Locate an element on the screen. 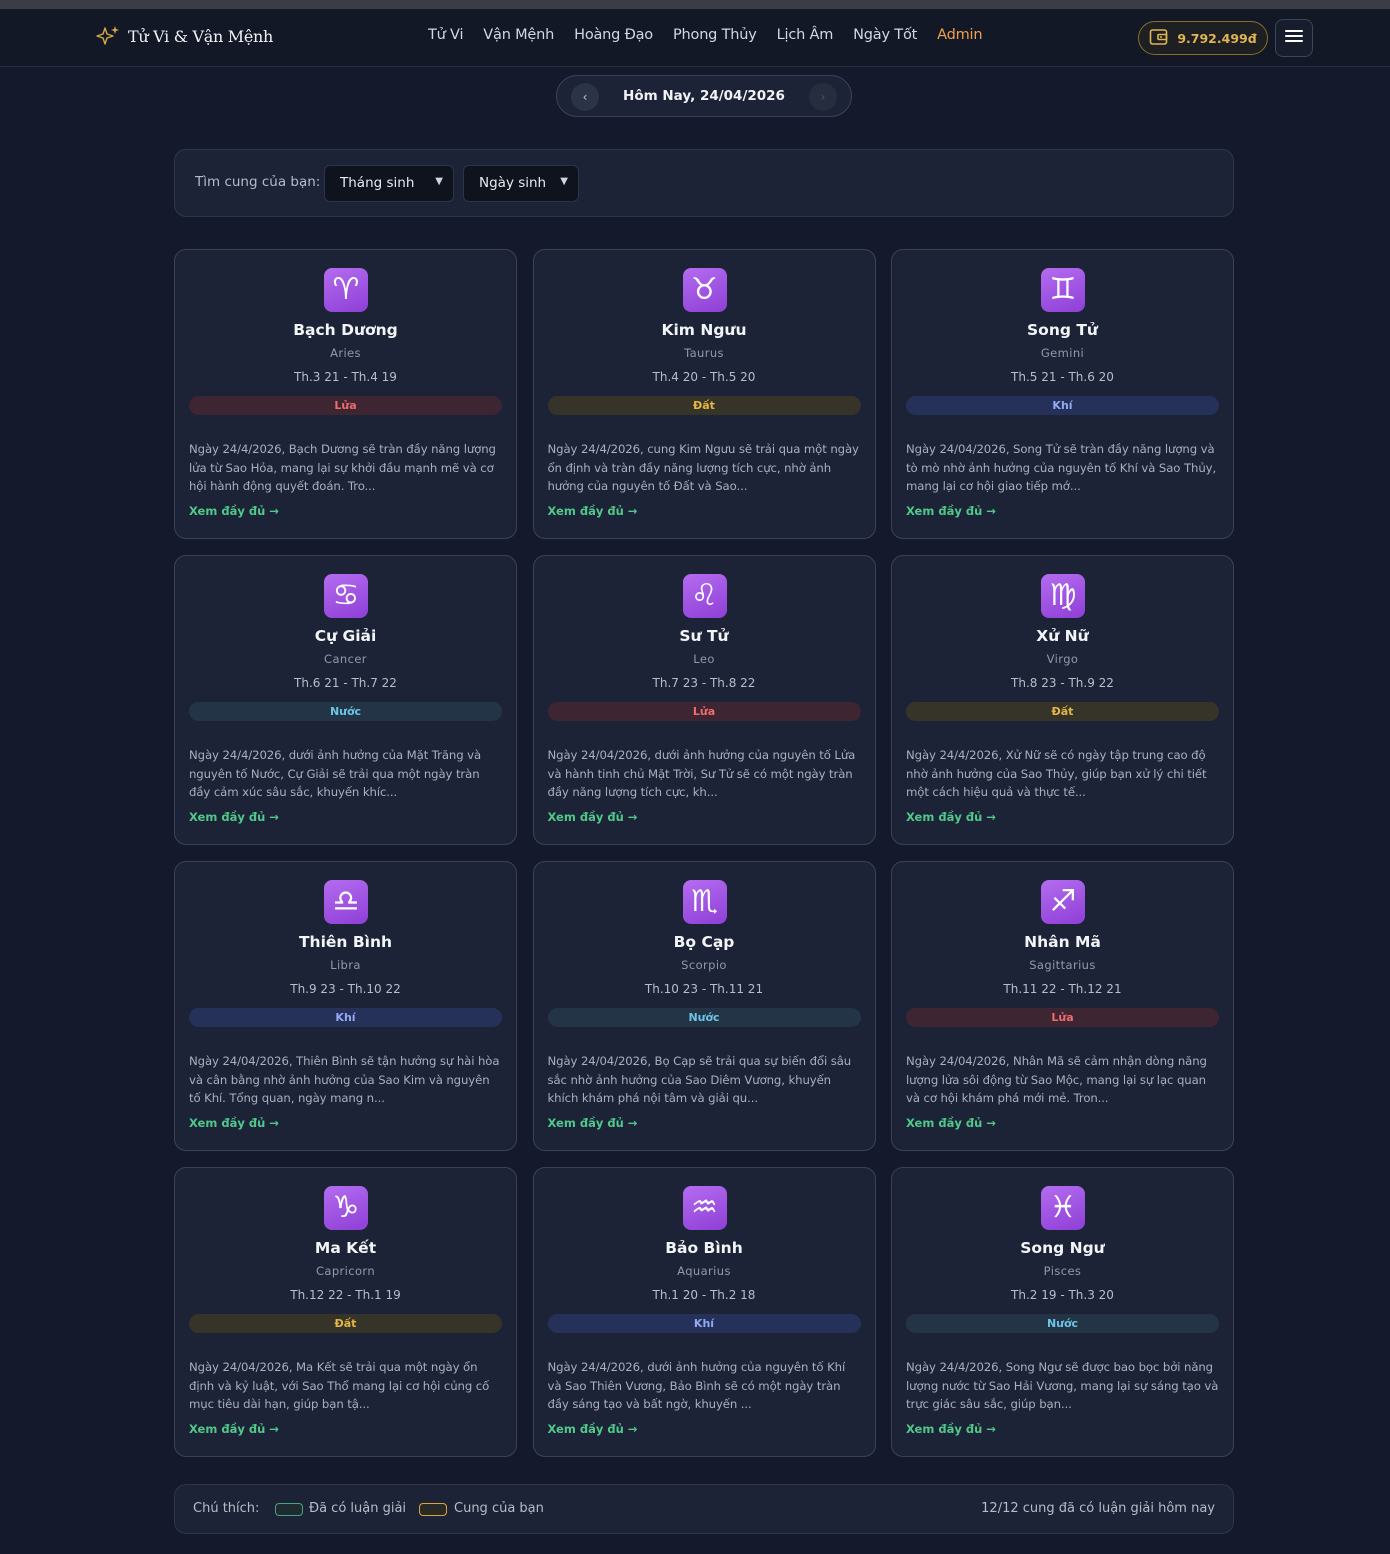 The width and height of the screenshot is (1390, 1554). brand-logo: Tử Vi & Vận Mệnh is located at coordinates (184, 36).